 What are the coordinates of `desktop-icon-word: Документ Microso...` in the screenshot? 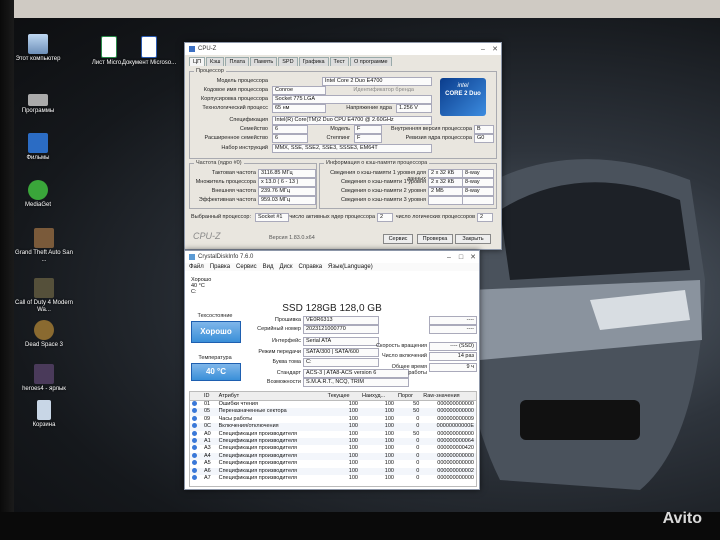 It's located at (149, 51).